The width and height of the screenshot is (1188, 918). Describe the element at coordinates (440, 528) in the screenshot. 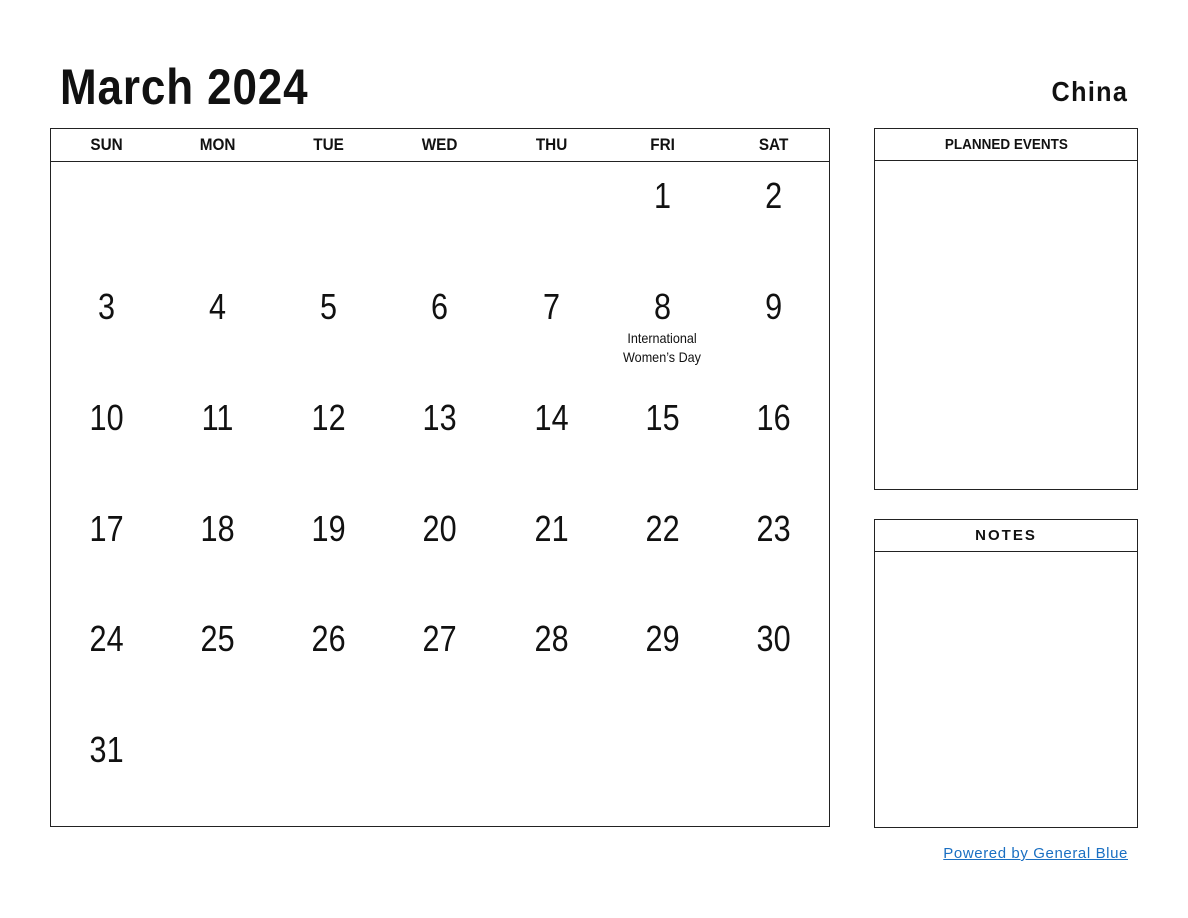

I see `day-number: 20` at that location.